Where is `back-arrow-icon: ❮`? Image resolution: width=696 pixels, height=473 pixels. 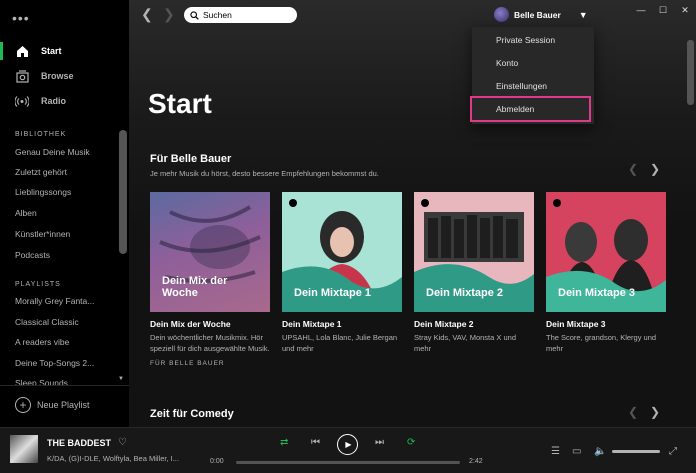 back-arrow-icon: ❮ is located at coordinates (147, 14).